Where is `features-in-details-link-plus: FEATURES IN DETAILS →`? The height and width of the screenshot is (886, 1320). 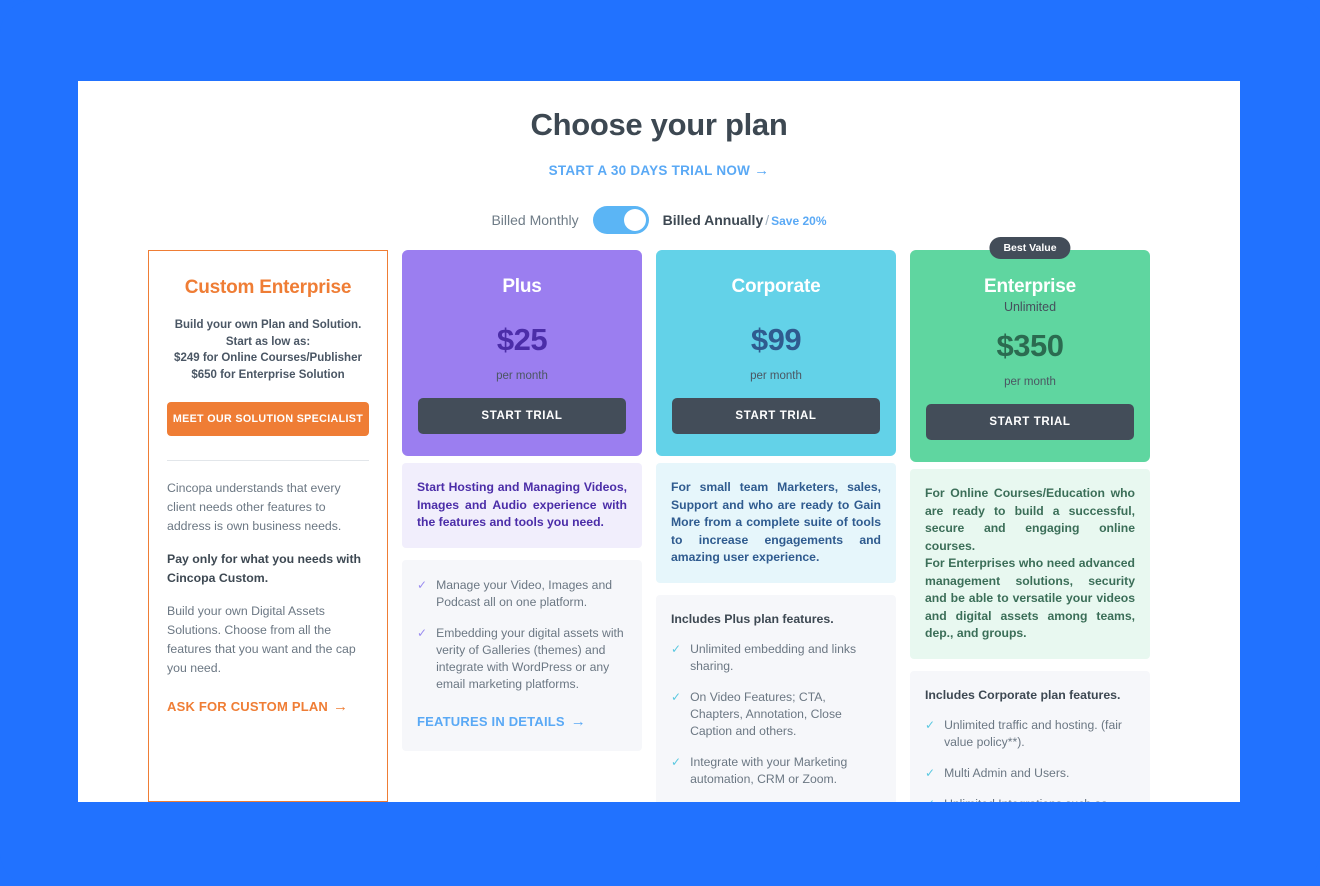
features-in-details-link-plus: FEATURES IN DETAILS → is located at coordinates (501, 721).